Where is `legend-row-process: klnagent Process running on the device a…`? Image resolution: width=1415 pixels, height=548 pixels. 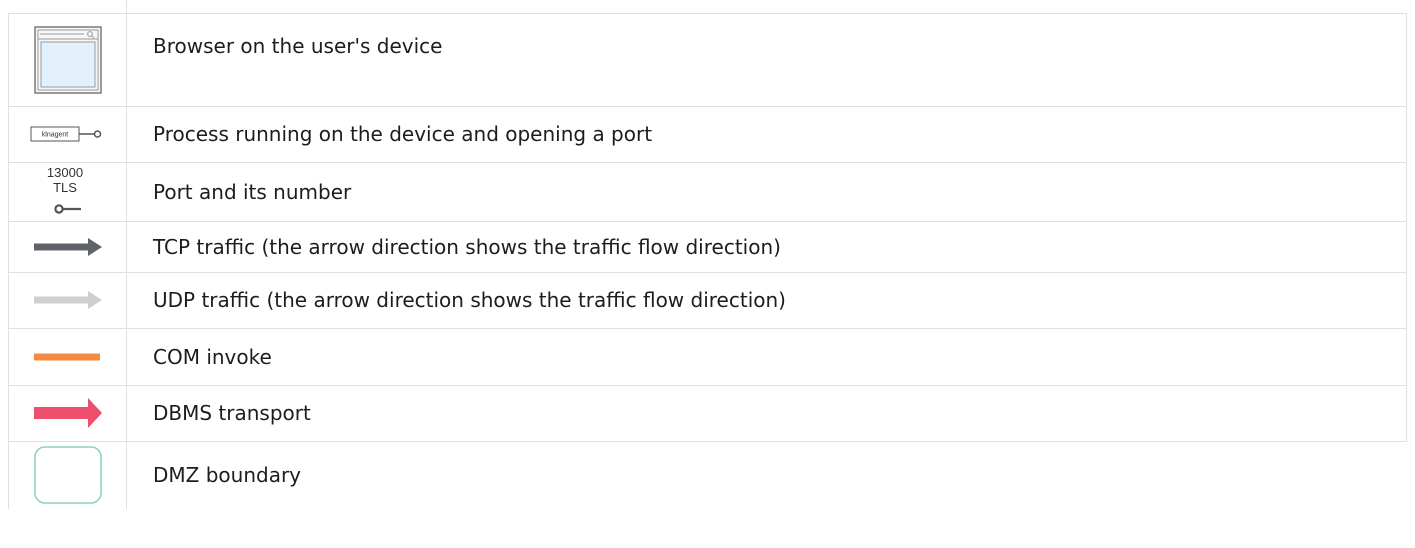
legend-row-process: klnagent Process running on the device a… is located at coordinates (707, 134).